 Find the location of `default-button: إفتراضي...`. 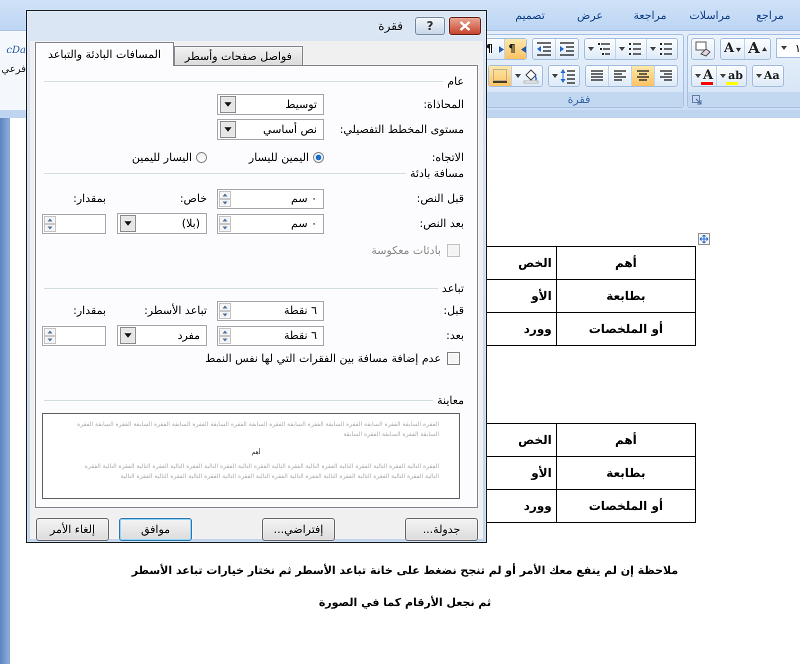

default-button: إفتراضي... is located at coordinates (298, 529).